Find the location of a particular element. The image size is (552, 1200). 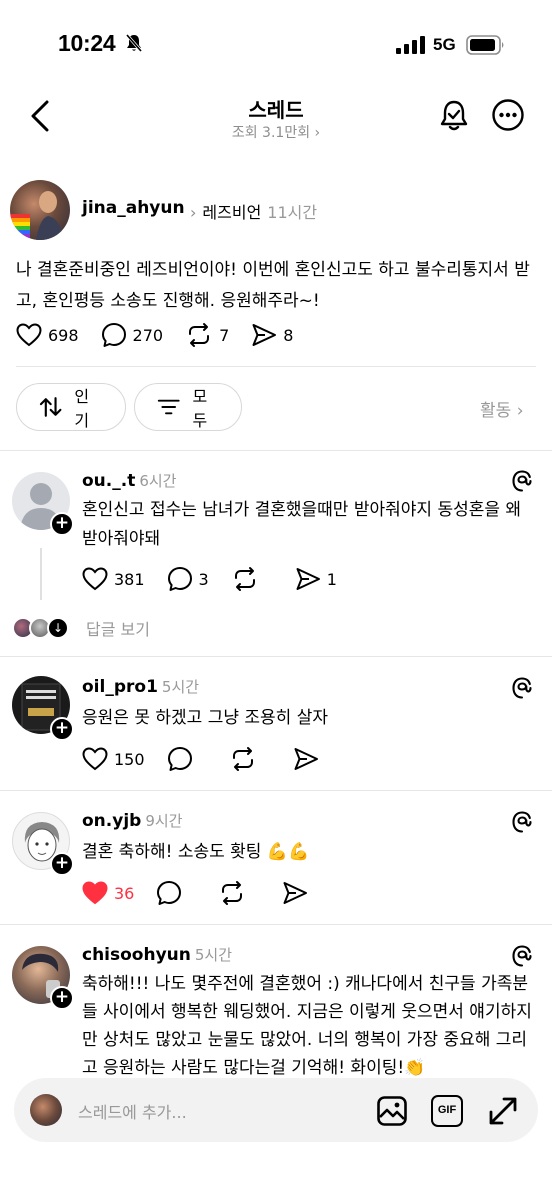

post-author-username: jina_ahyun is located at coordinates (133, 208).